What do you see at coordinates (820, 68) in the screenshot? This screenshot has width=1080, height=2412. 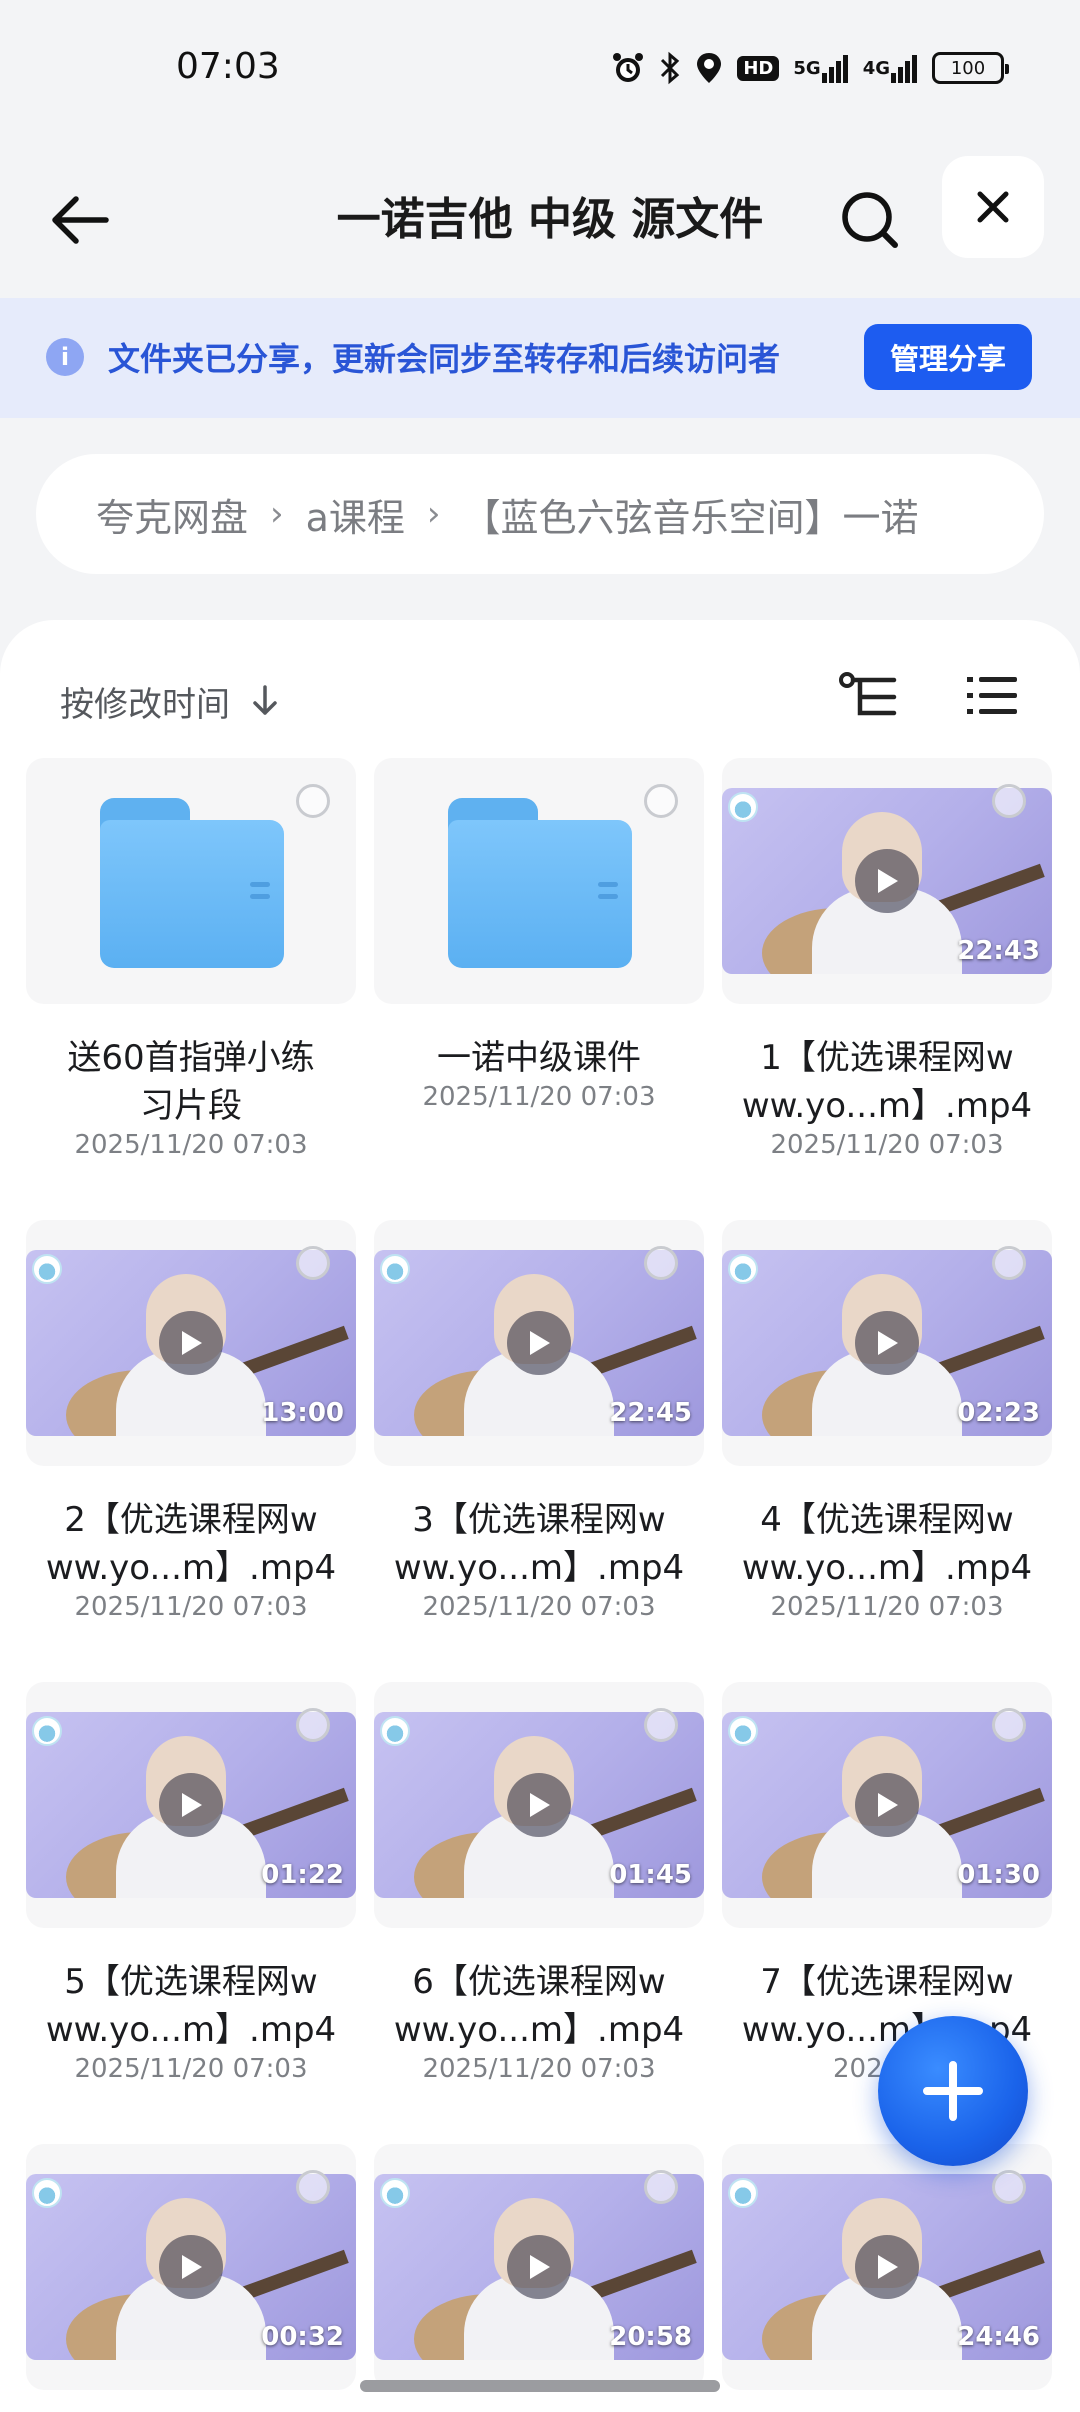 I see `signal-5g-icon: 5G` at bounding box center [820, 68].